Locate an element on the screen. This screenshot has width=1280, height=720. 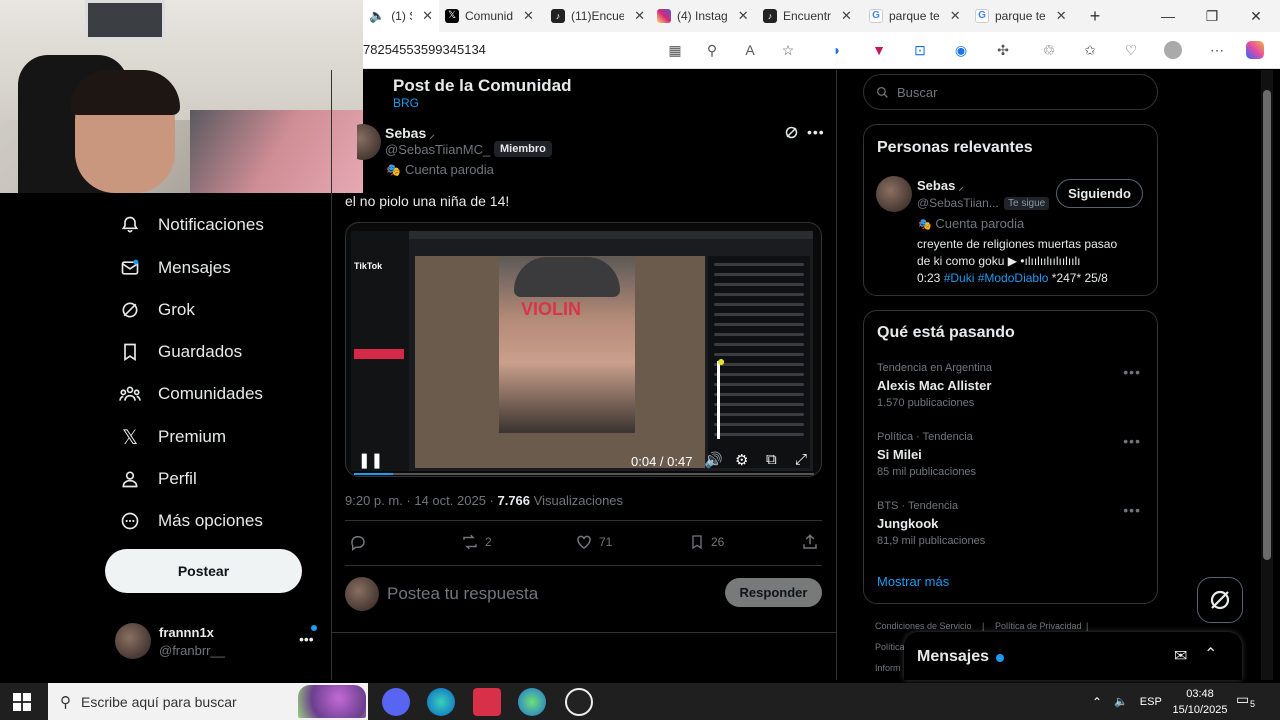
windows-start-icon is located at coordinates (22, 702).